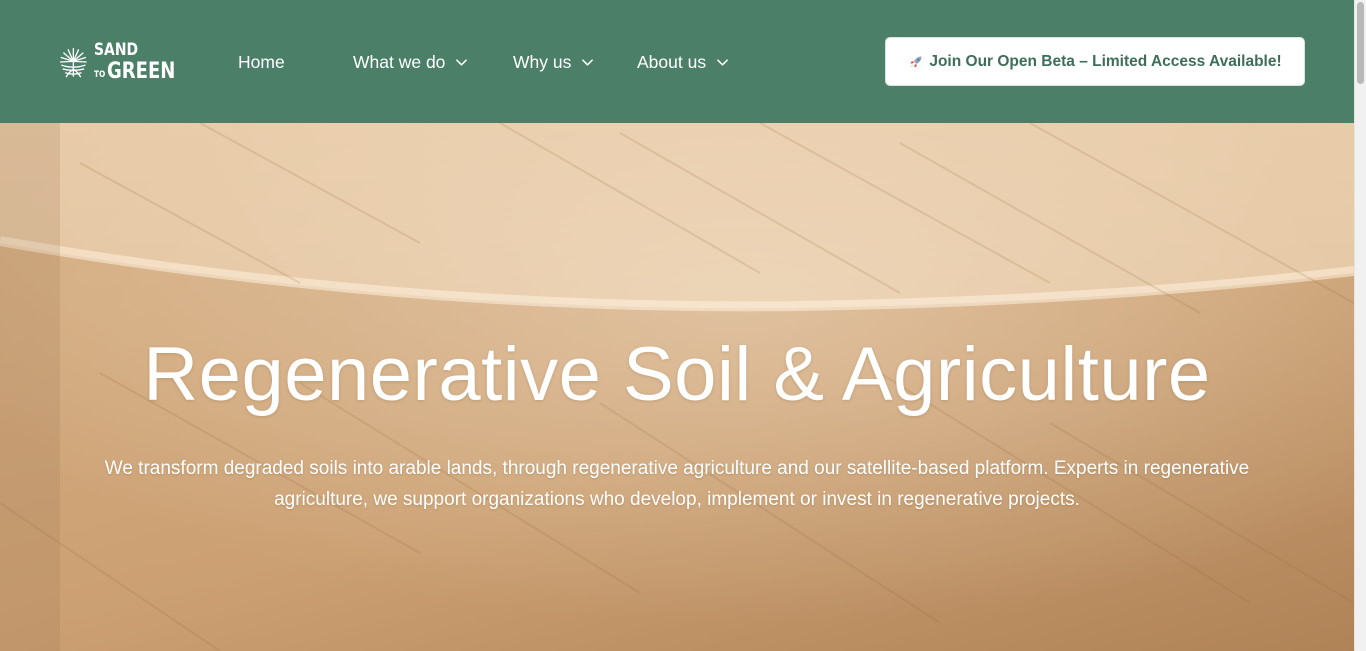 The width and height of the screenshot is (1366, 651). Describe the element at coordinates (677, 374) in the screenshot. I see `hero-title: Regenerative Soil & Agriculture` at that location.